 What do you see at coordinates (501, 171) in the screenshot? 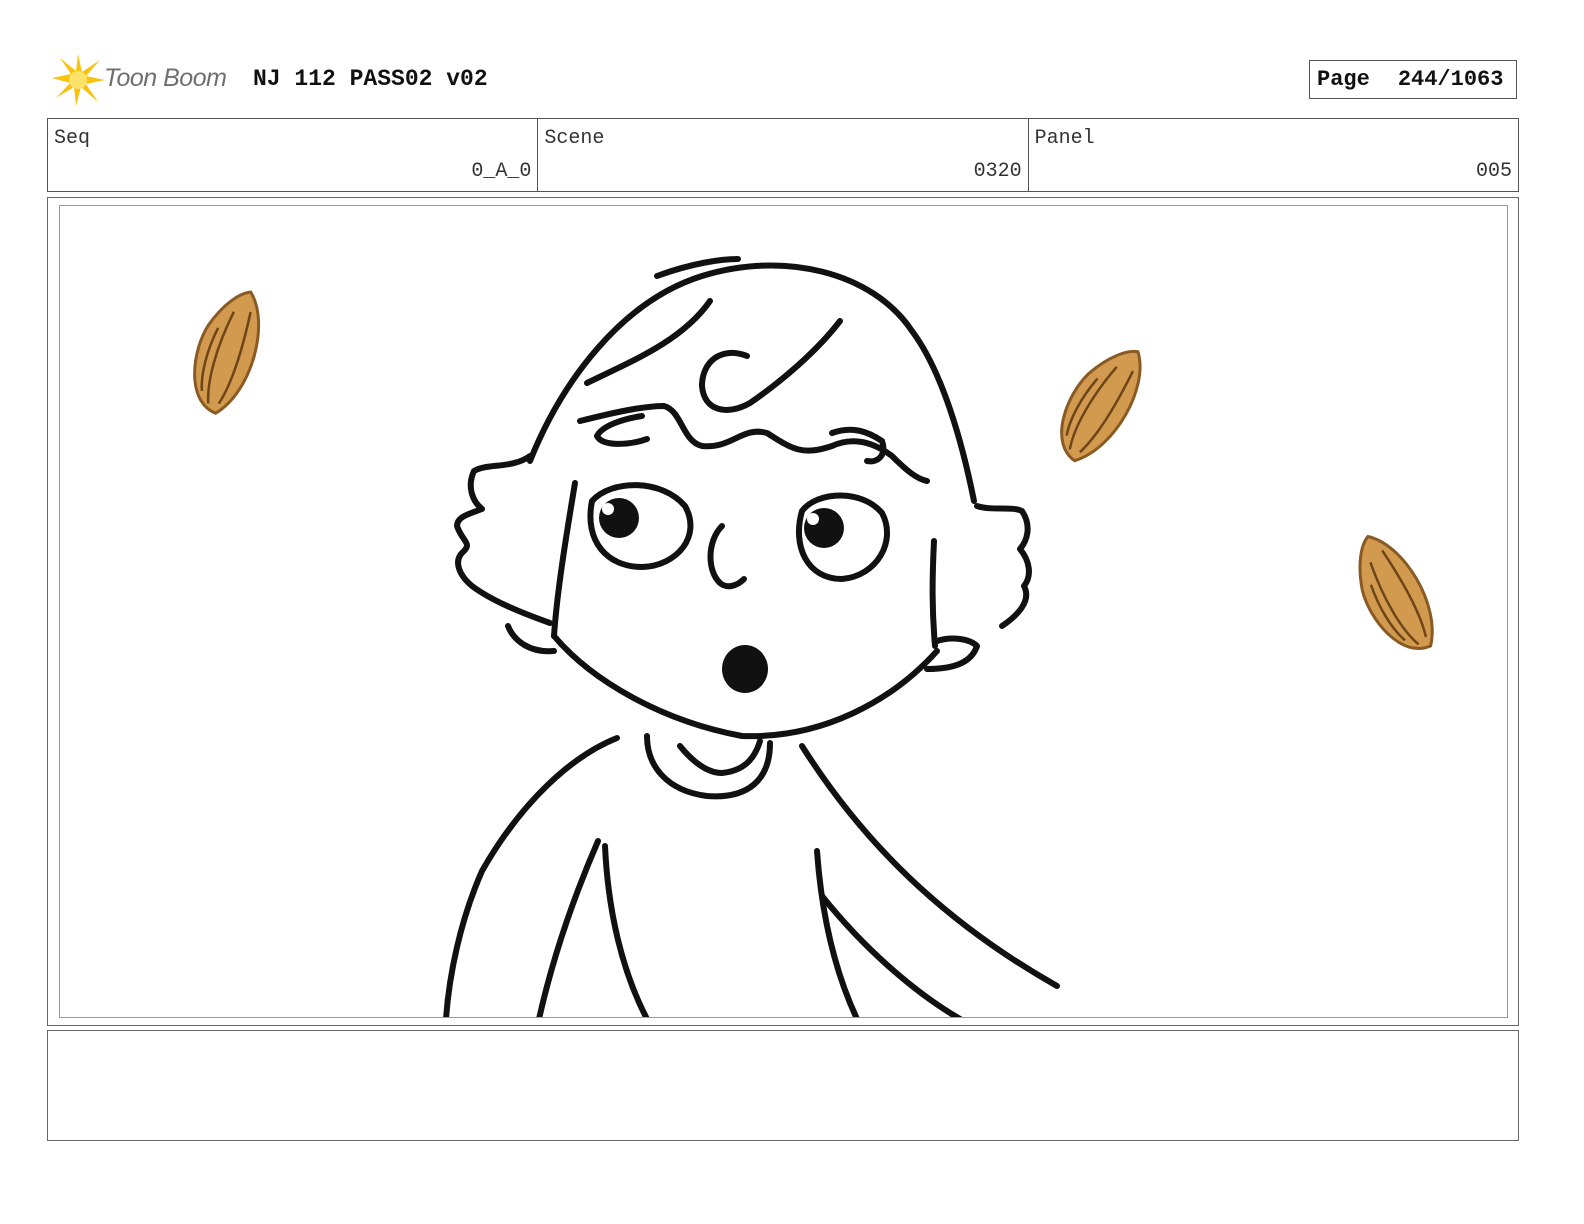
I see `seq-value: 0_A_0` at bounding box center [501, 171].